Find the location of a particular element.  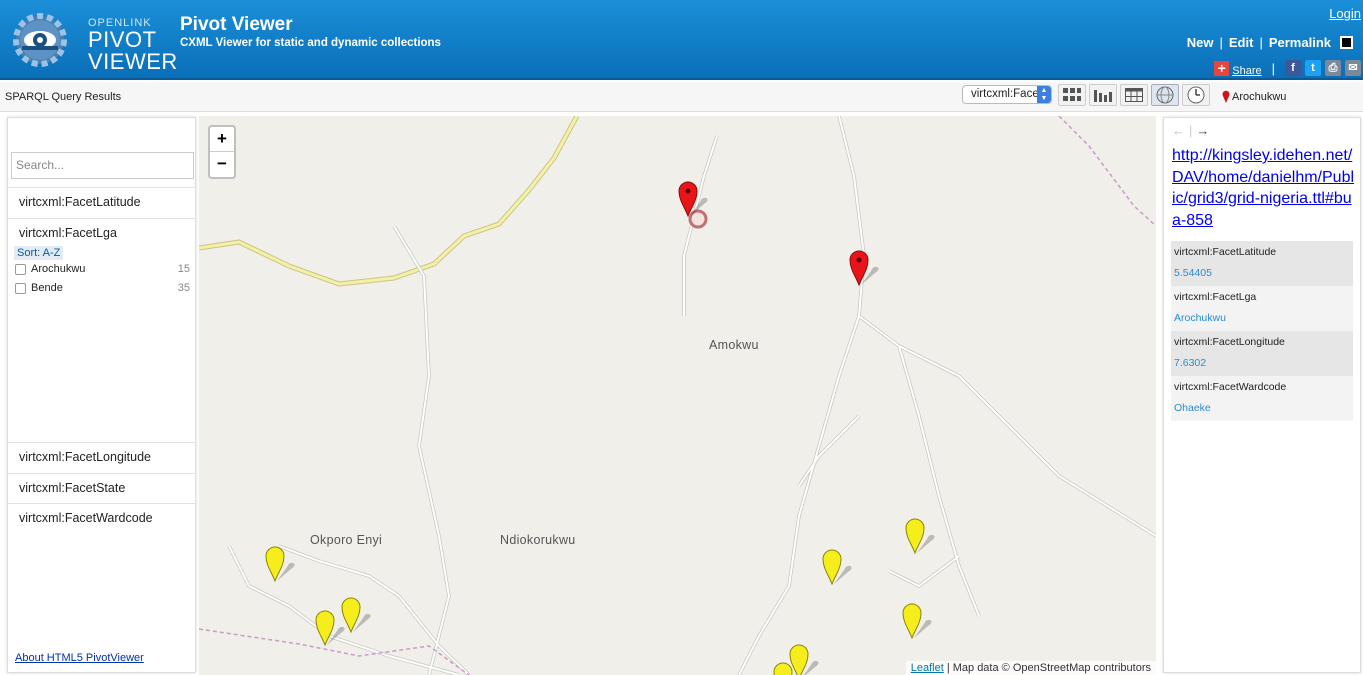

detail-row-wardcode: virtcxml:FacetWardcode Ohaeke is located at coordinates (1262, 398).